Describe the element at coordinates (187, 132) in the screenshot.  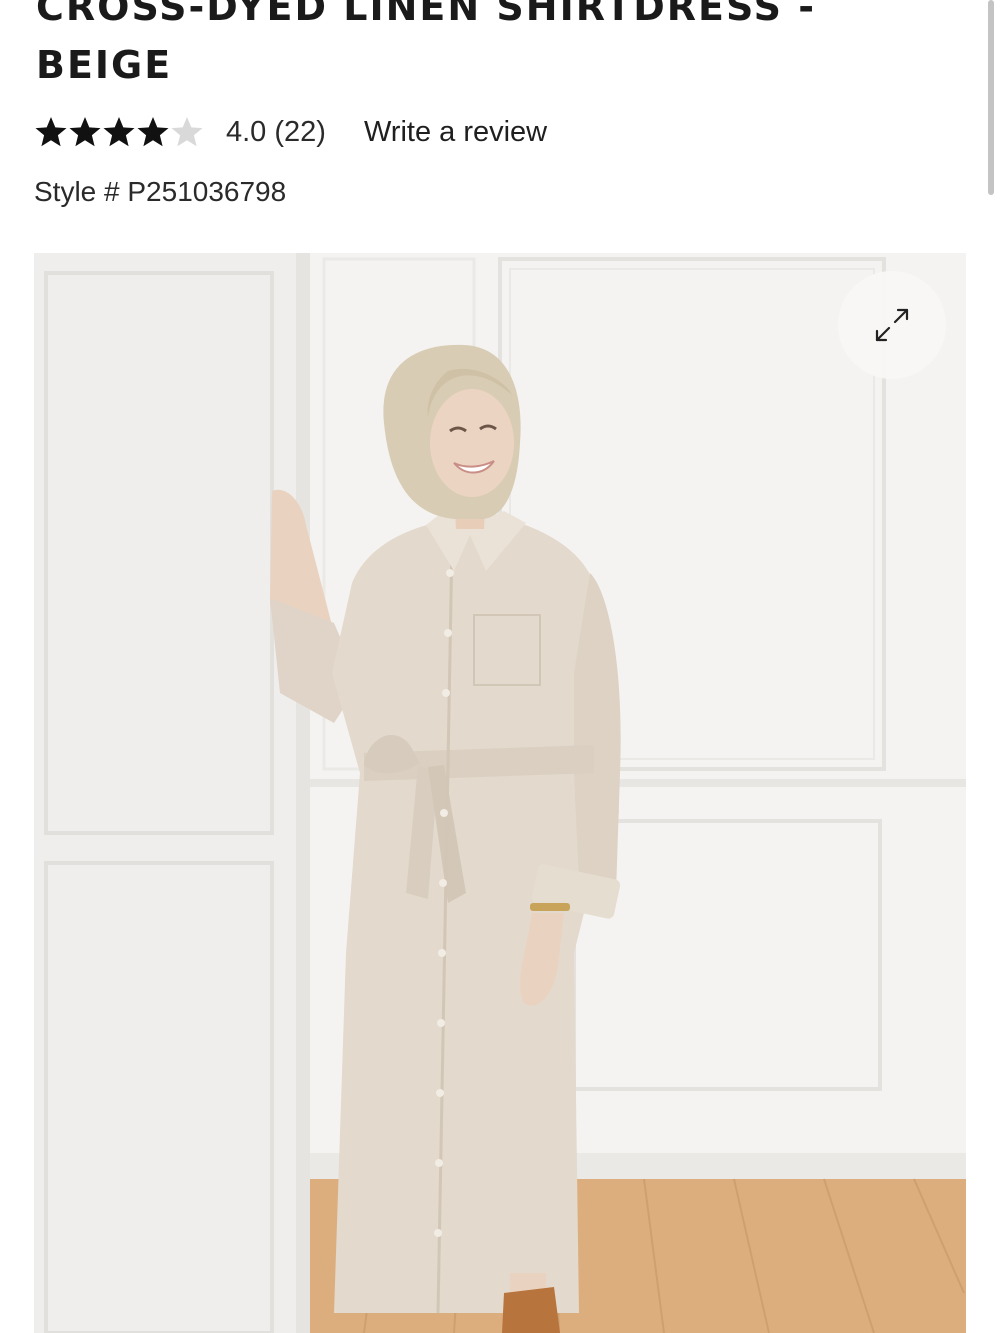
I see `star-empty-icon` at that location.